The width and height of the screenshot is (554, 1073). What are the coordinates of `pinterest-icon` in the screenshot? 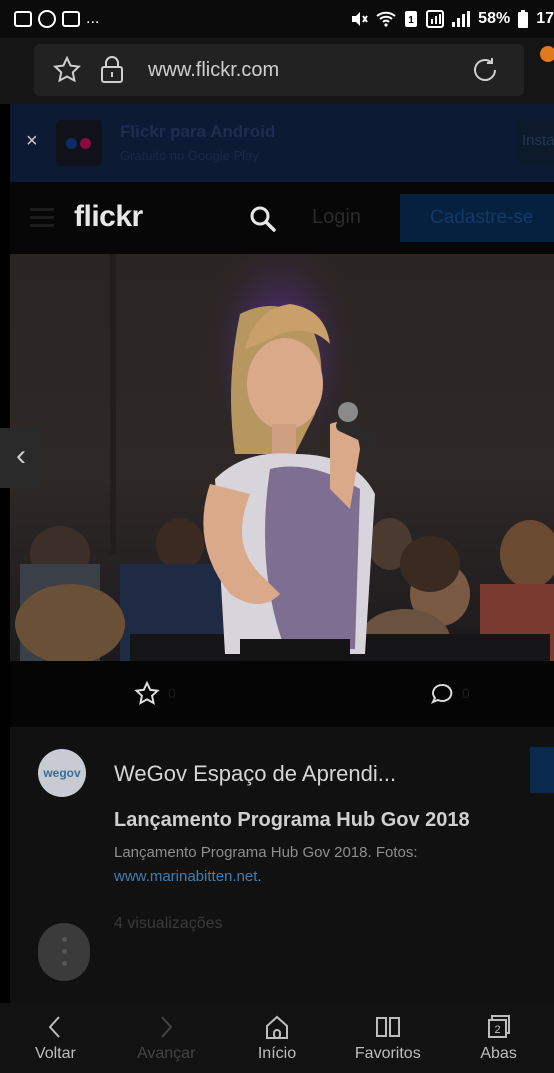 It's located at (47, 19).